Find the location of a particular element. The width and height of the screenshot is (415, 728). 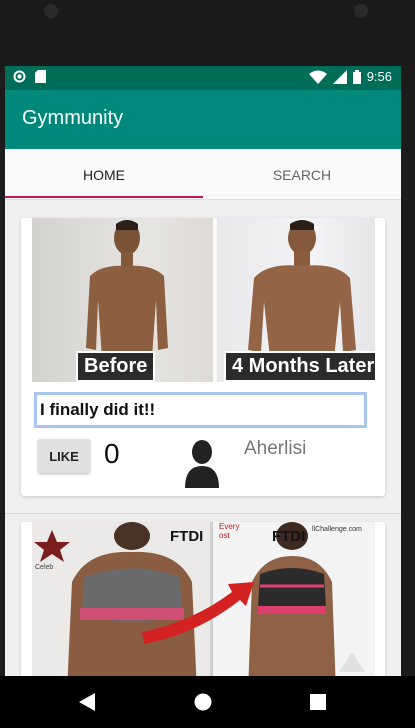

post-username: Aherlisi is located at coordinates (275, 449).